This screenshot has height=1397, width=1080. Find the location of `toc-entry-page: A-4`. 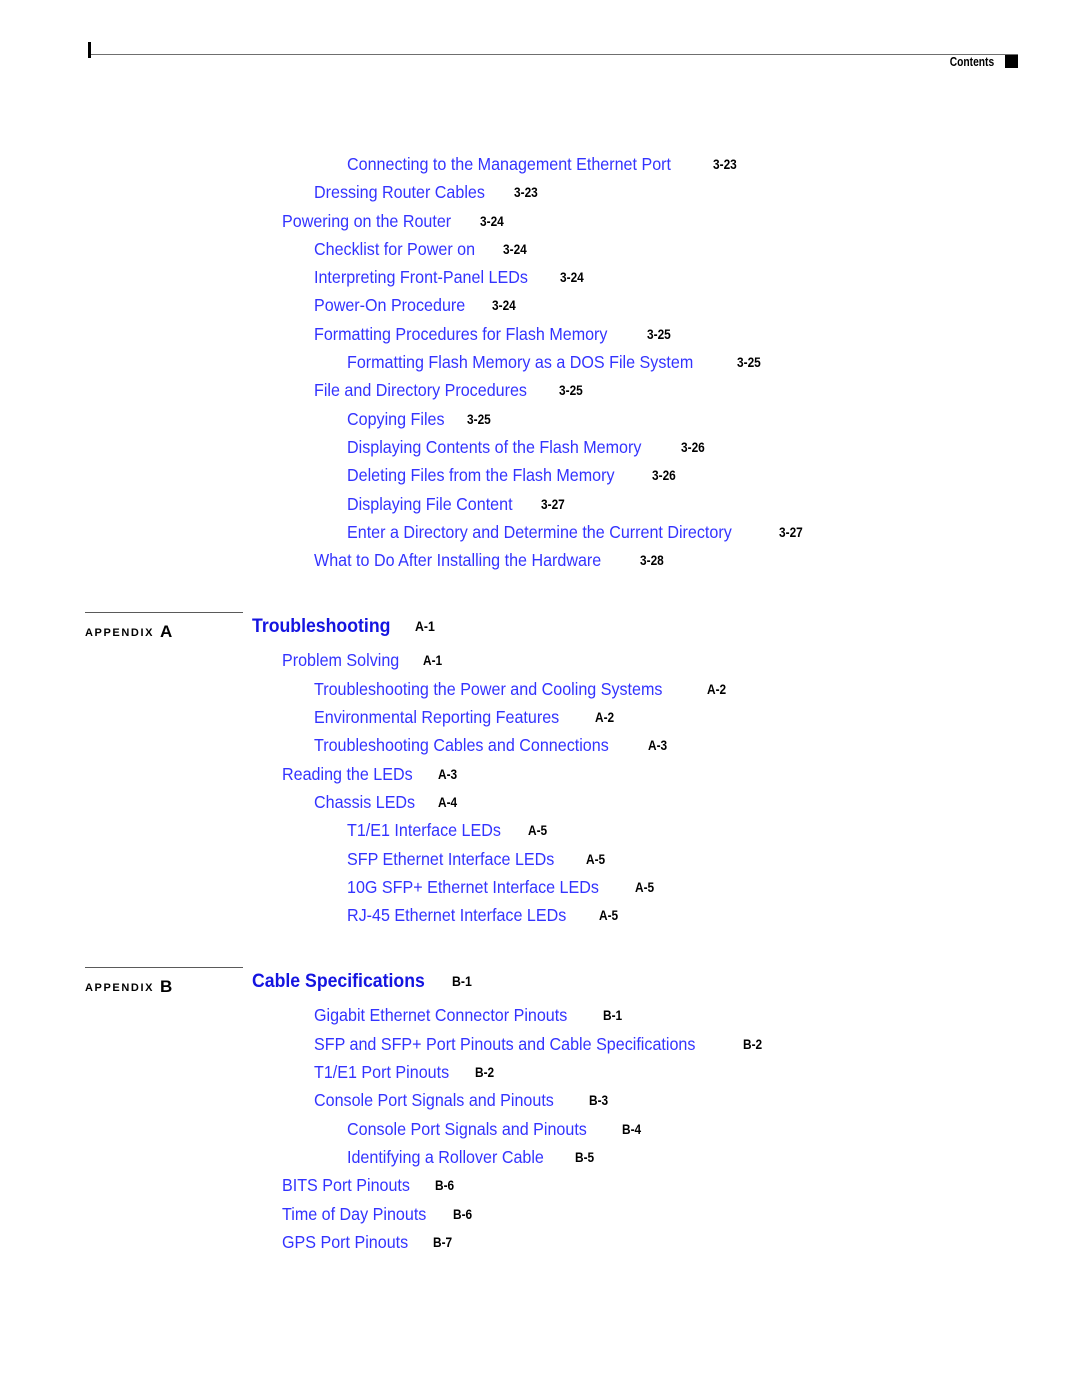

toc-entry-page: A-4 is located at coordinates (447, 802).